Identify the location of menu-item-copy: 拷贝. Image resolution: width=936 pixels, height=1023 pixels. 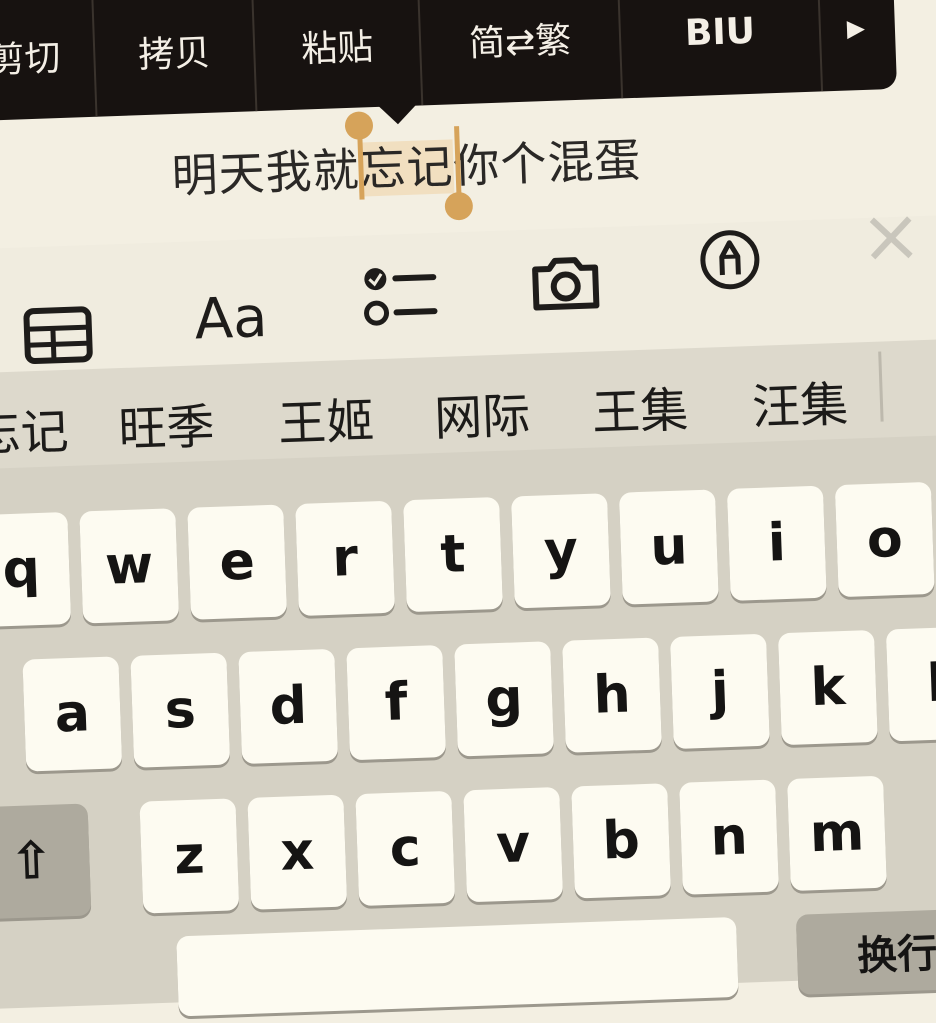
(175, 58).